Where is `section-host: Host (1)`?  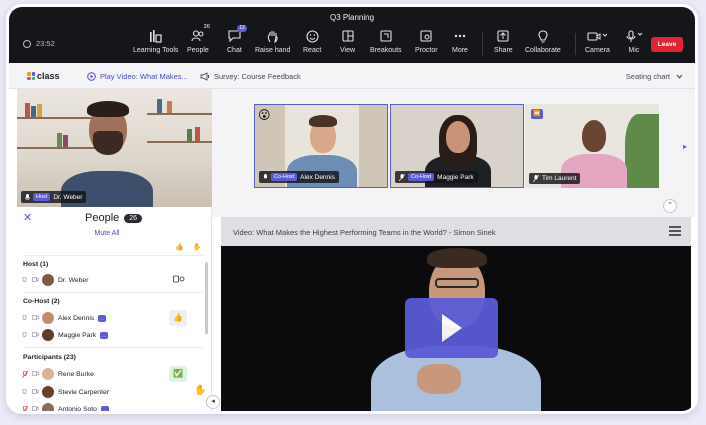
section-host: Host (1) is located at coordinates (36, 264).